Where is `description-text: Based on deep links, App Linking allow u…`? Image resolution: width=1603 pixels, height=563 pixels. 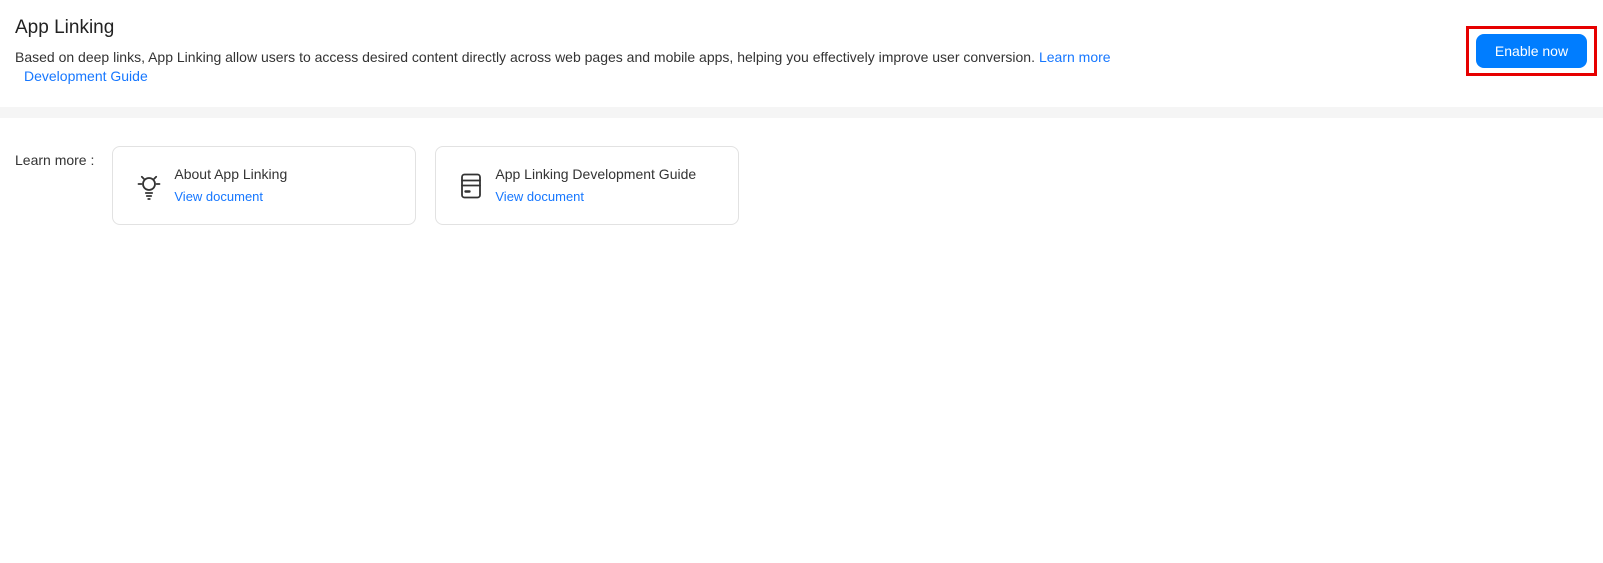 description-text: Based on deep links, App Linking allow u… is located at coordinates (525, 57).